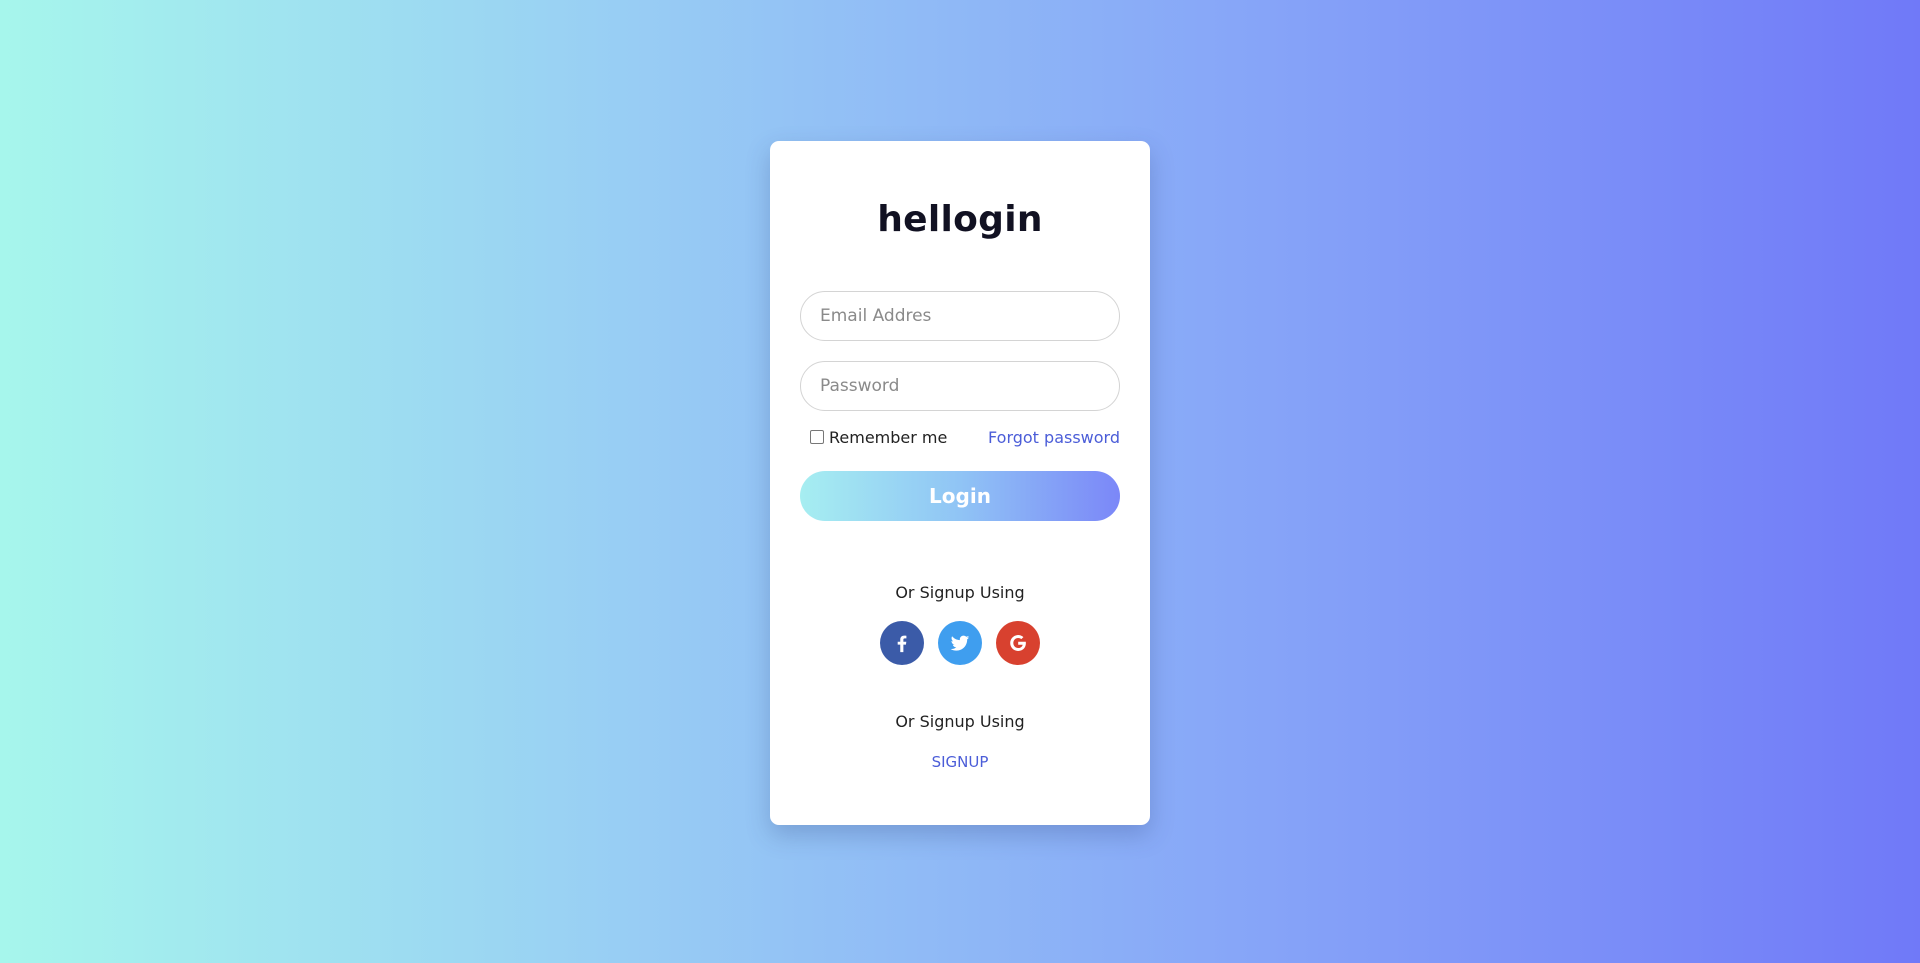  What do you see at coordinates (960, 592) in the screenshot?
I see `social-signup-heading: Or Signup Using` at bounding box center [960, 592].